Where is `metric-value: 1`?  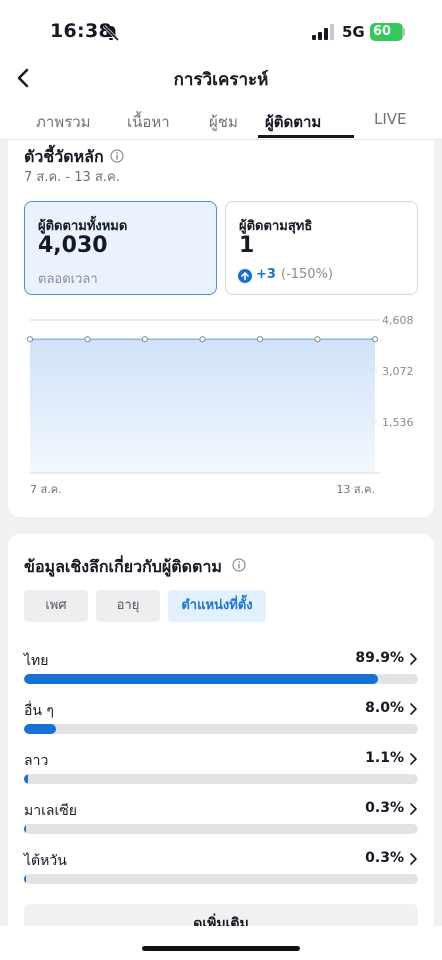 metric-value: 1 is located at coordinates (247, 245).